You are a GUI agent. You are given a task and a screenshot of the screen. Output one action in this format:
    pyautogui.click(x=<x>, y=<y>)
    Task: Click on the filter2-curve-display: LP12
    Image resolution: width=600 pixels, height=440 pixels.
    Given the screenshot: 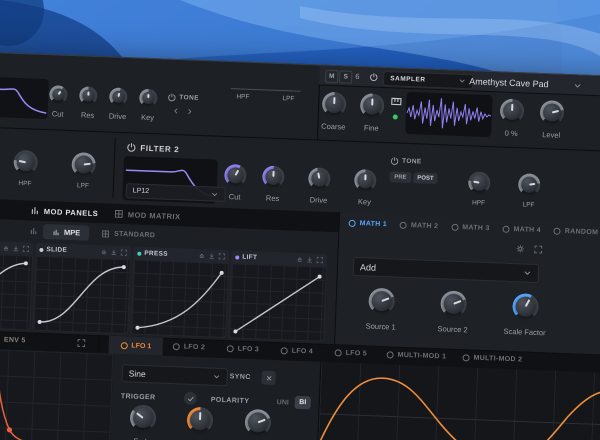 What is the action you would take?
    pyautogui.click(x=174, y=180)
    